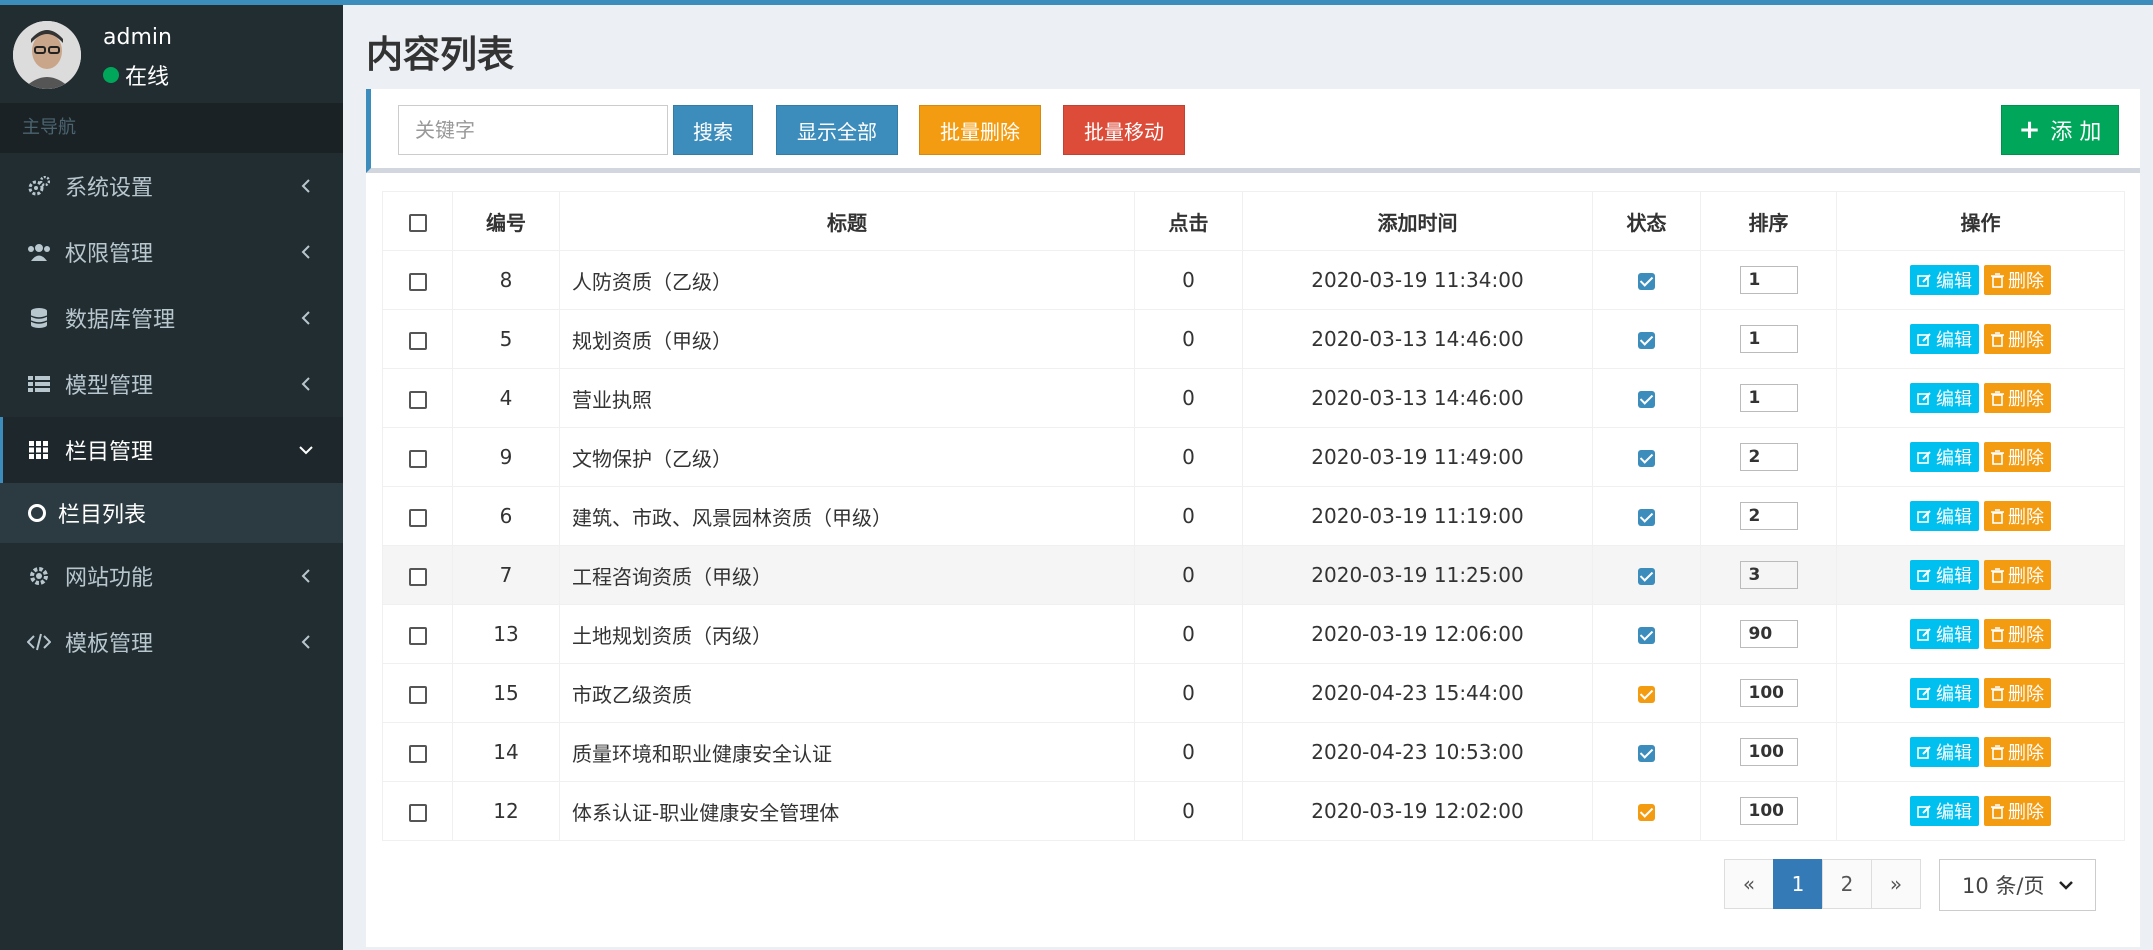 Image resolution: width=2153 pixels, height=950 pixels. What do you see at coordinates (171, 450) in the screenshot?
I see `sidebar-item-columns: 栏目管理` at bounding box center [171, 450].